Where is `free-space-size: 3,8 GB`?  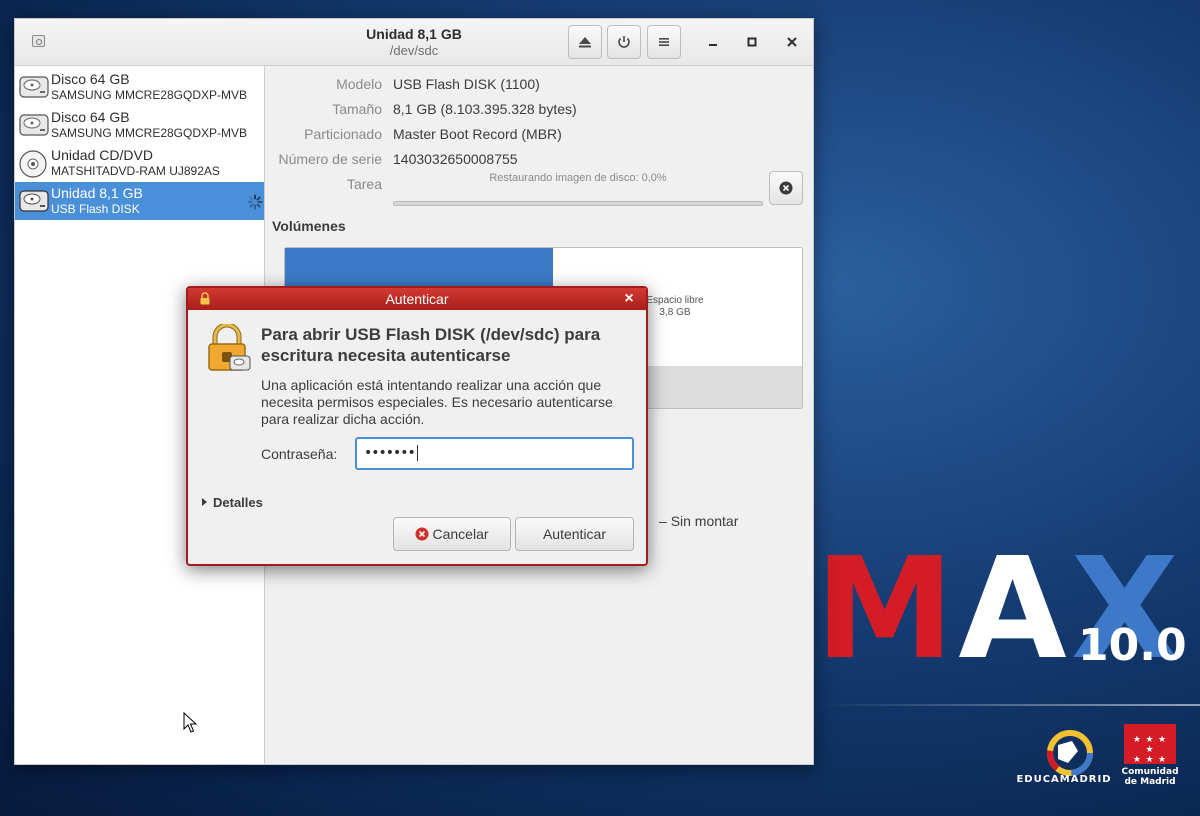
free-space-size: 3,8 GB is located at coordinates (675, 312).